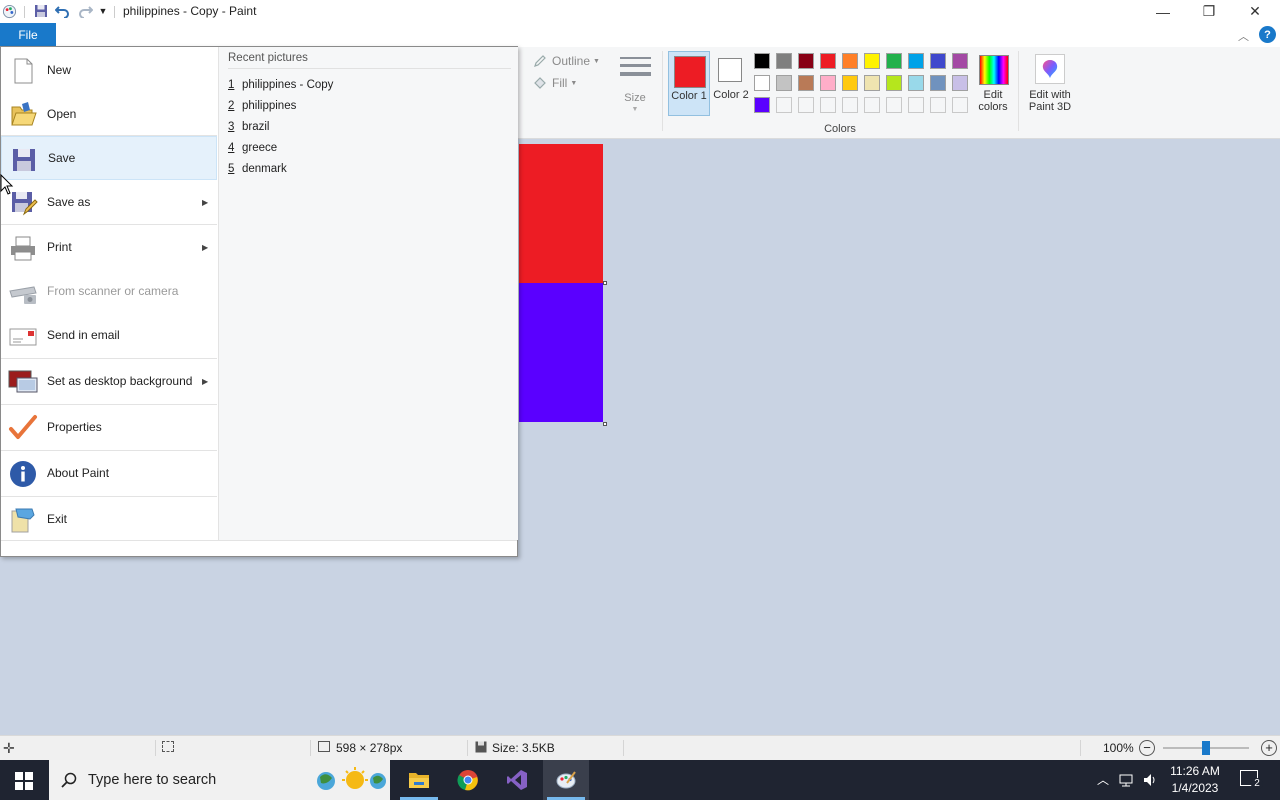 Image resolution: width=1280 pixels, height=800 pixels. What do you see at coordinates (109, 158) in the screenshot?
I see `menu-item-save: Save` at bounding box center [109, 158].